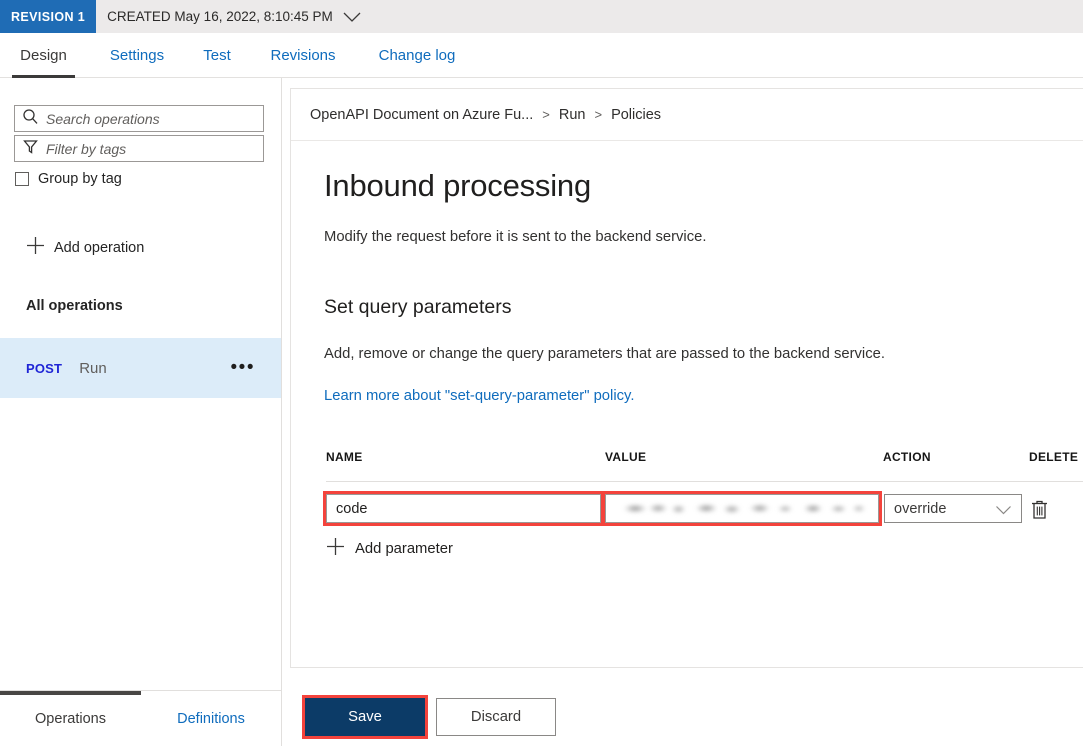 This screenshot has height=746, width=1083. I want to click on operation-list-item-run: POST Run •••, so click(140, 368).